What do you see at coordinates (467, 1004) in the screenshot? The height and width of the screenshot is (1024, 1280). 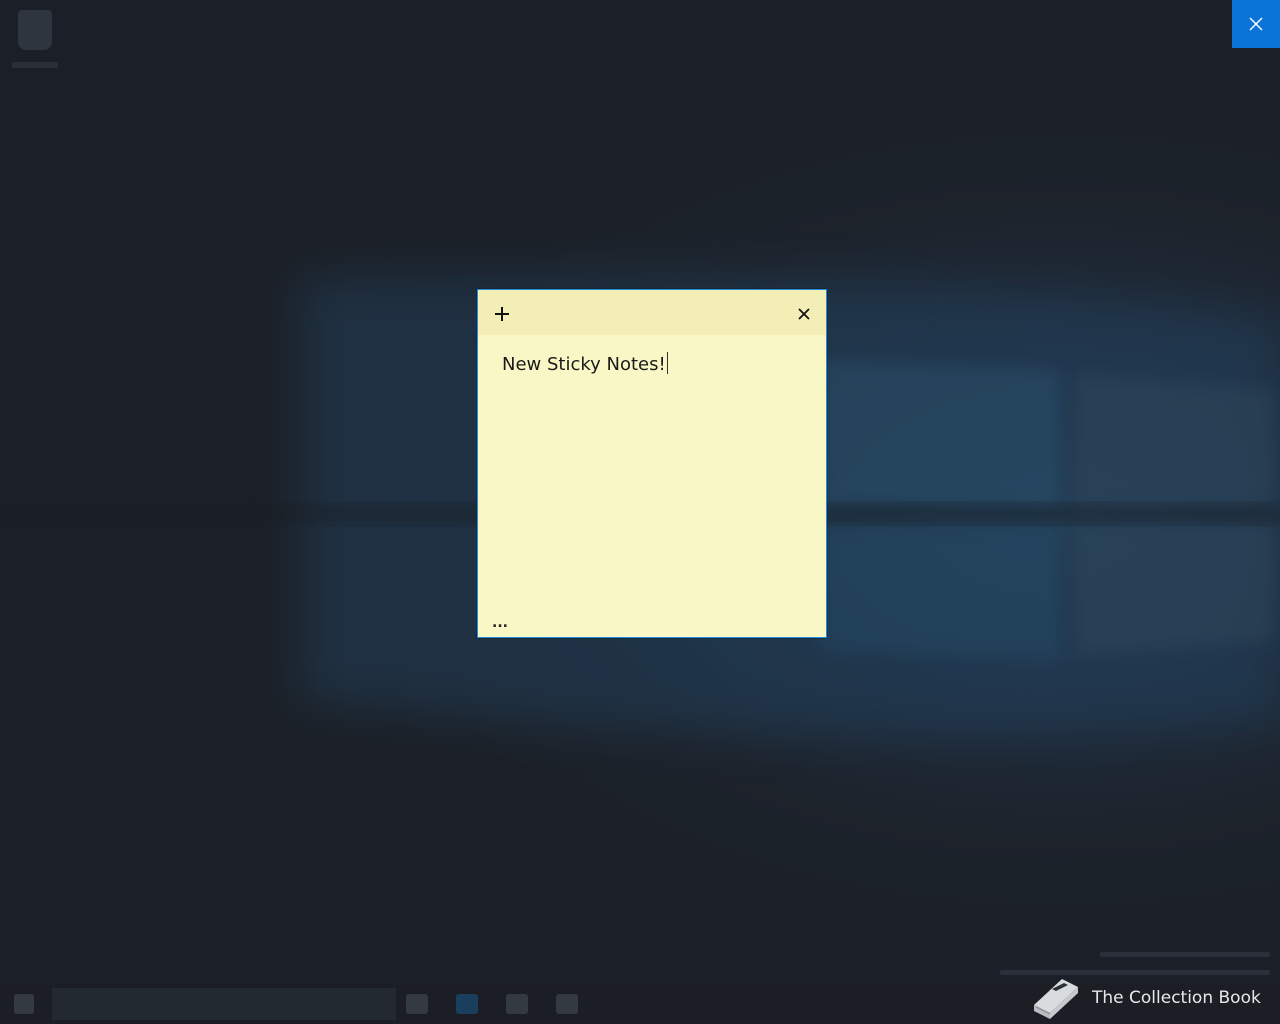 I see `edge-icon` at bounding box center [467, 1004].